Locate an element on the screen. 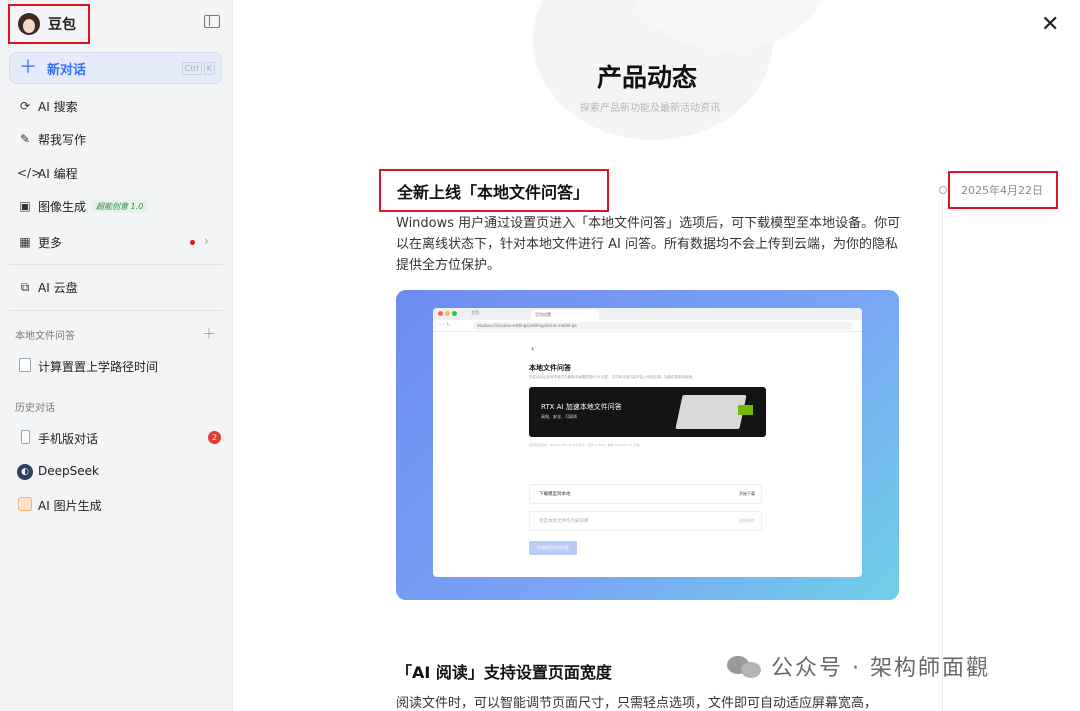 The image size is (1080, 711). sidebar-item-image-gen: ▣ 图像生成 超能创意 1.0 is located at coordinates (116, 206).